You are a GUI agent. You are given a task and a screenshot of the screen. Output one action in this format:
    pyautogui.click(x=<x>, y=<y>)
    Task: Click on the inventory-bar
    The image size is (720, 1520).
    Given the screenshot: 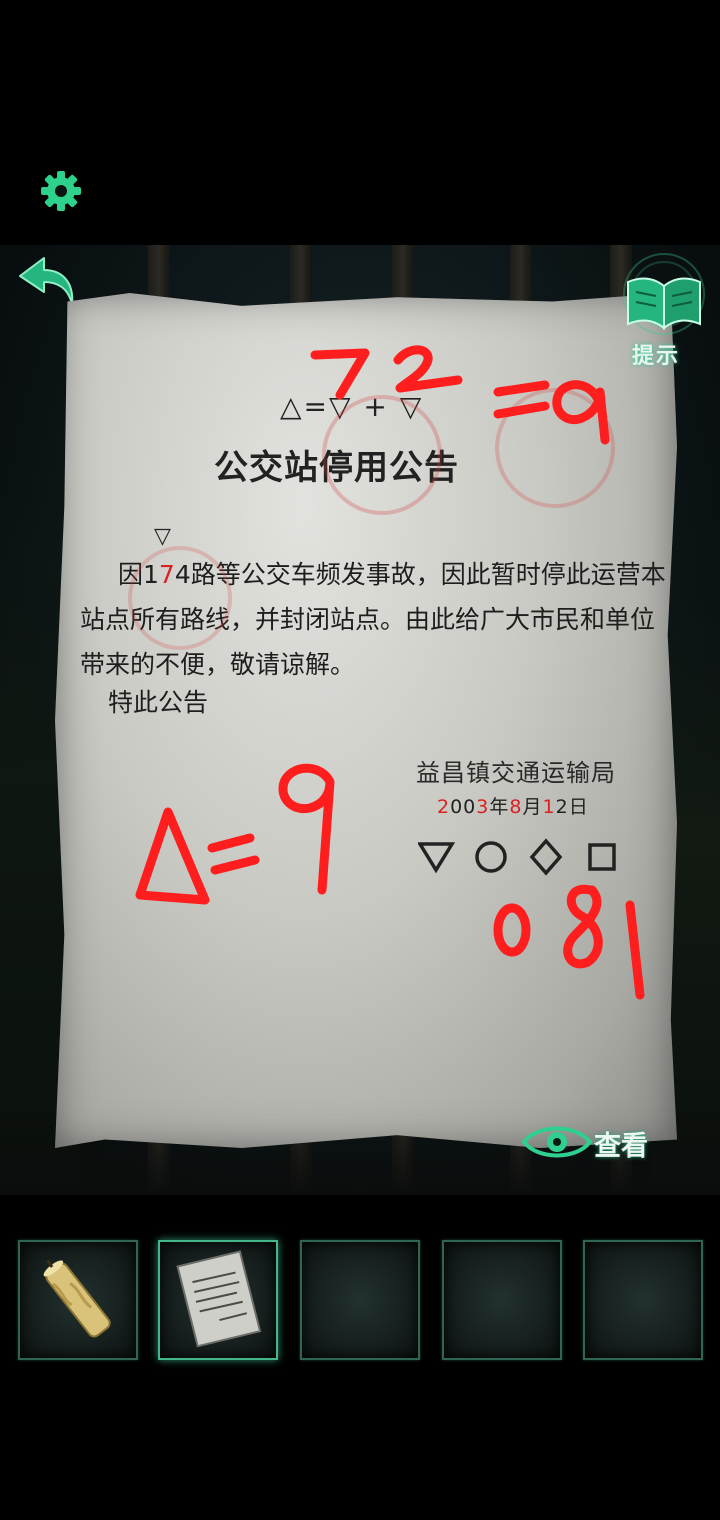 What is the action you would take?
    pyautogui.click(x=360, y=1300)
    